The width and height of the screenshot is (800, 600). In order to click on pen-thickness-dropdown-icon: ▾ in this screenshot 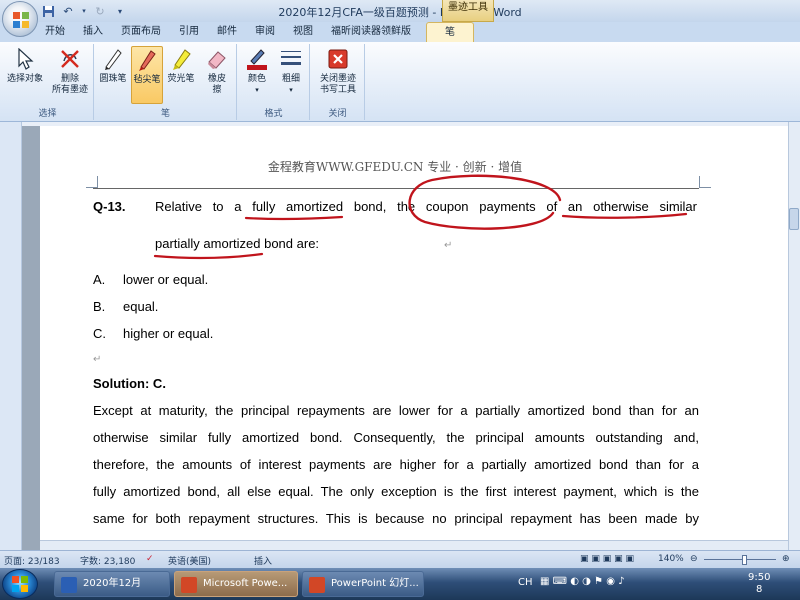, I will do `click(291, 90)`.